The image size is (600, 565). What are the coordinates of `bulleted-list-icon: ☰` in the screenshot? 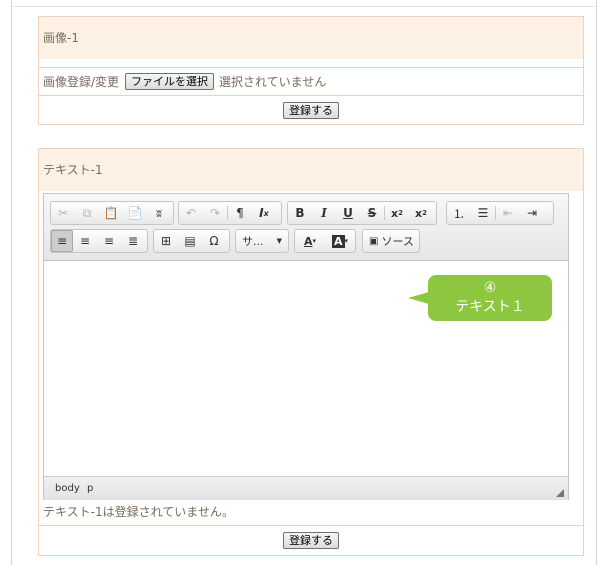 It's located at (483, 213).